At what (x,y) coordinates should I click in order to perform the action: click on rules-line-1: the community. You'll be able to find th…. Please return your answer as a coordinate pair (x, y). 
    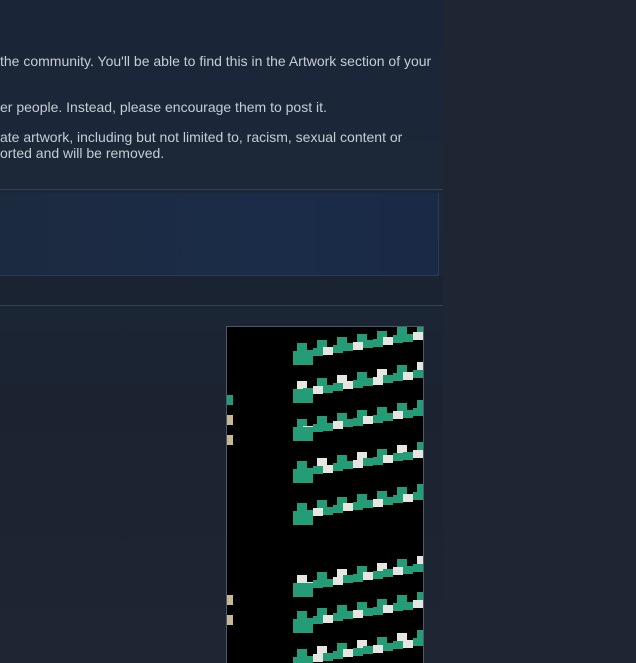
    Looking at the image, I should click on (216, 61).